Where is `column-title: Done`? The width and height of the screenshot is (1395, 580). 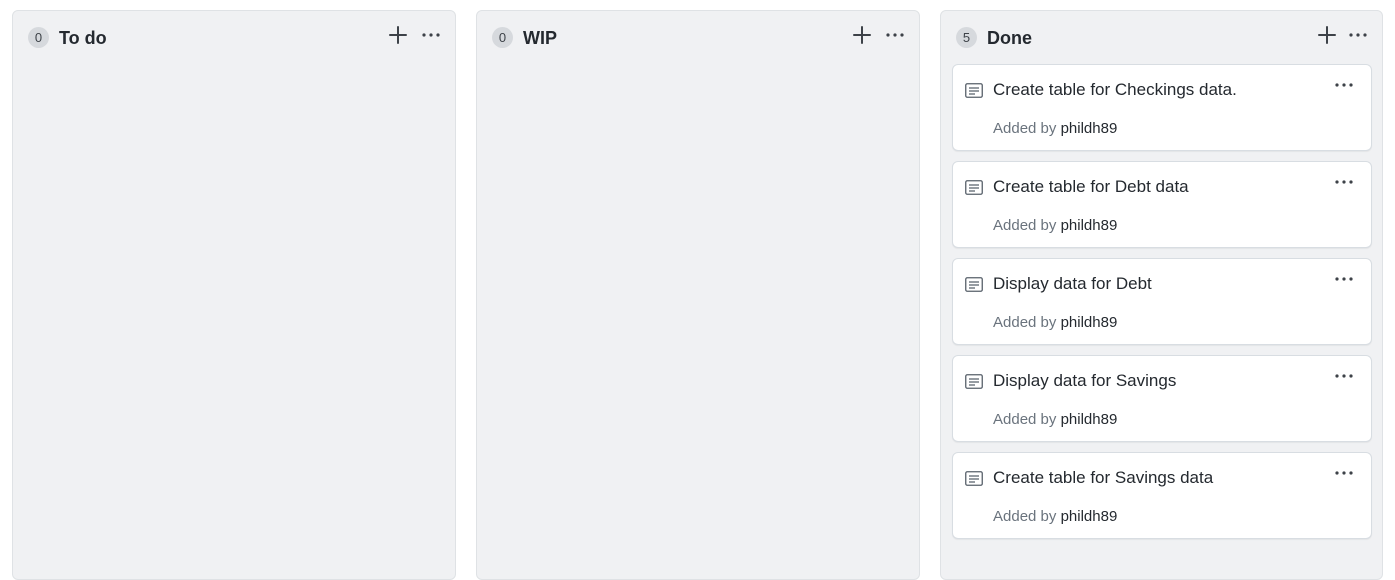 column-title: Done is located at coordinates (1009, 38).